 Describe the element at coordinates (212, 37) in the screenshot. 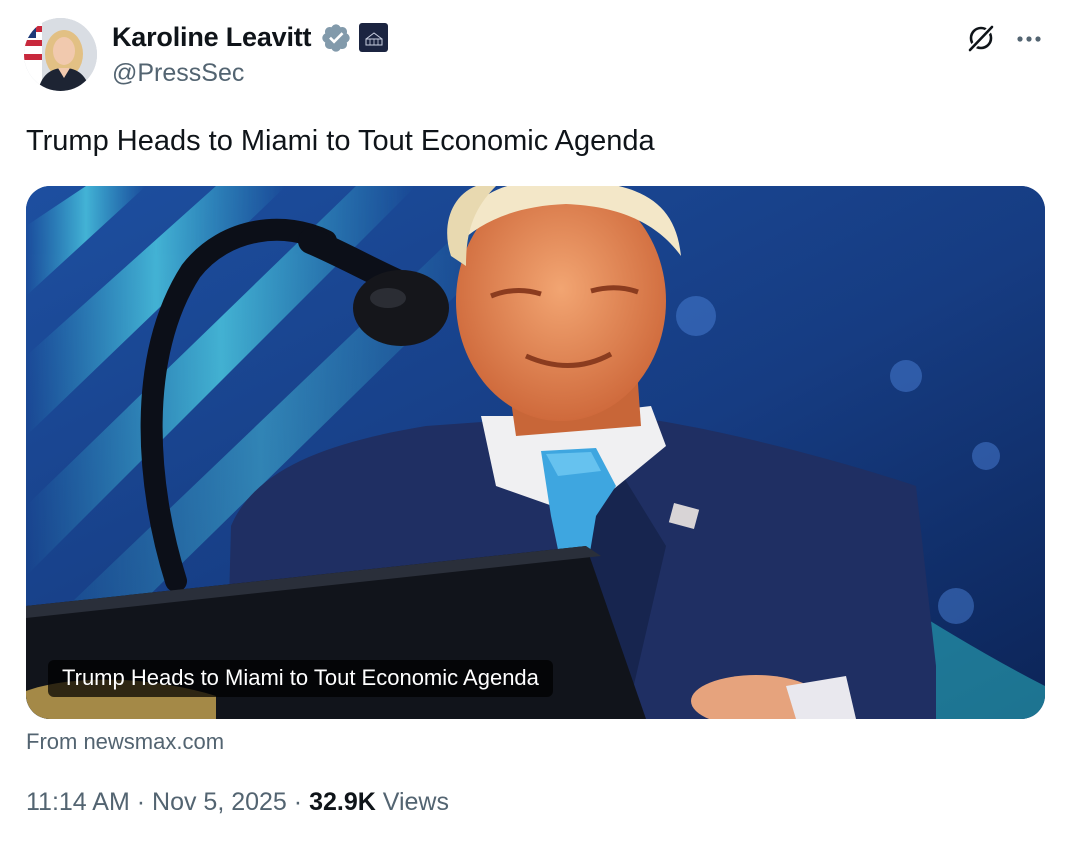

I see `author-display-name: Karoline Leavitt` at that location.